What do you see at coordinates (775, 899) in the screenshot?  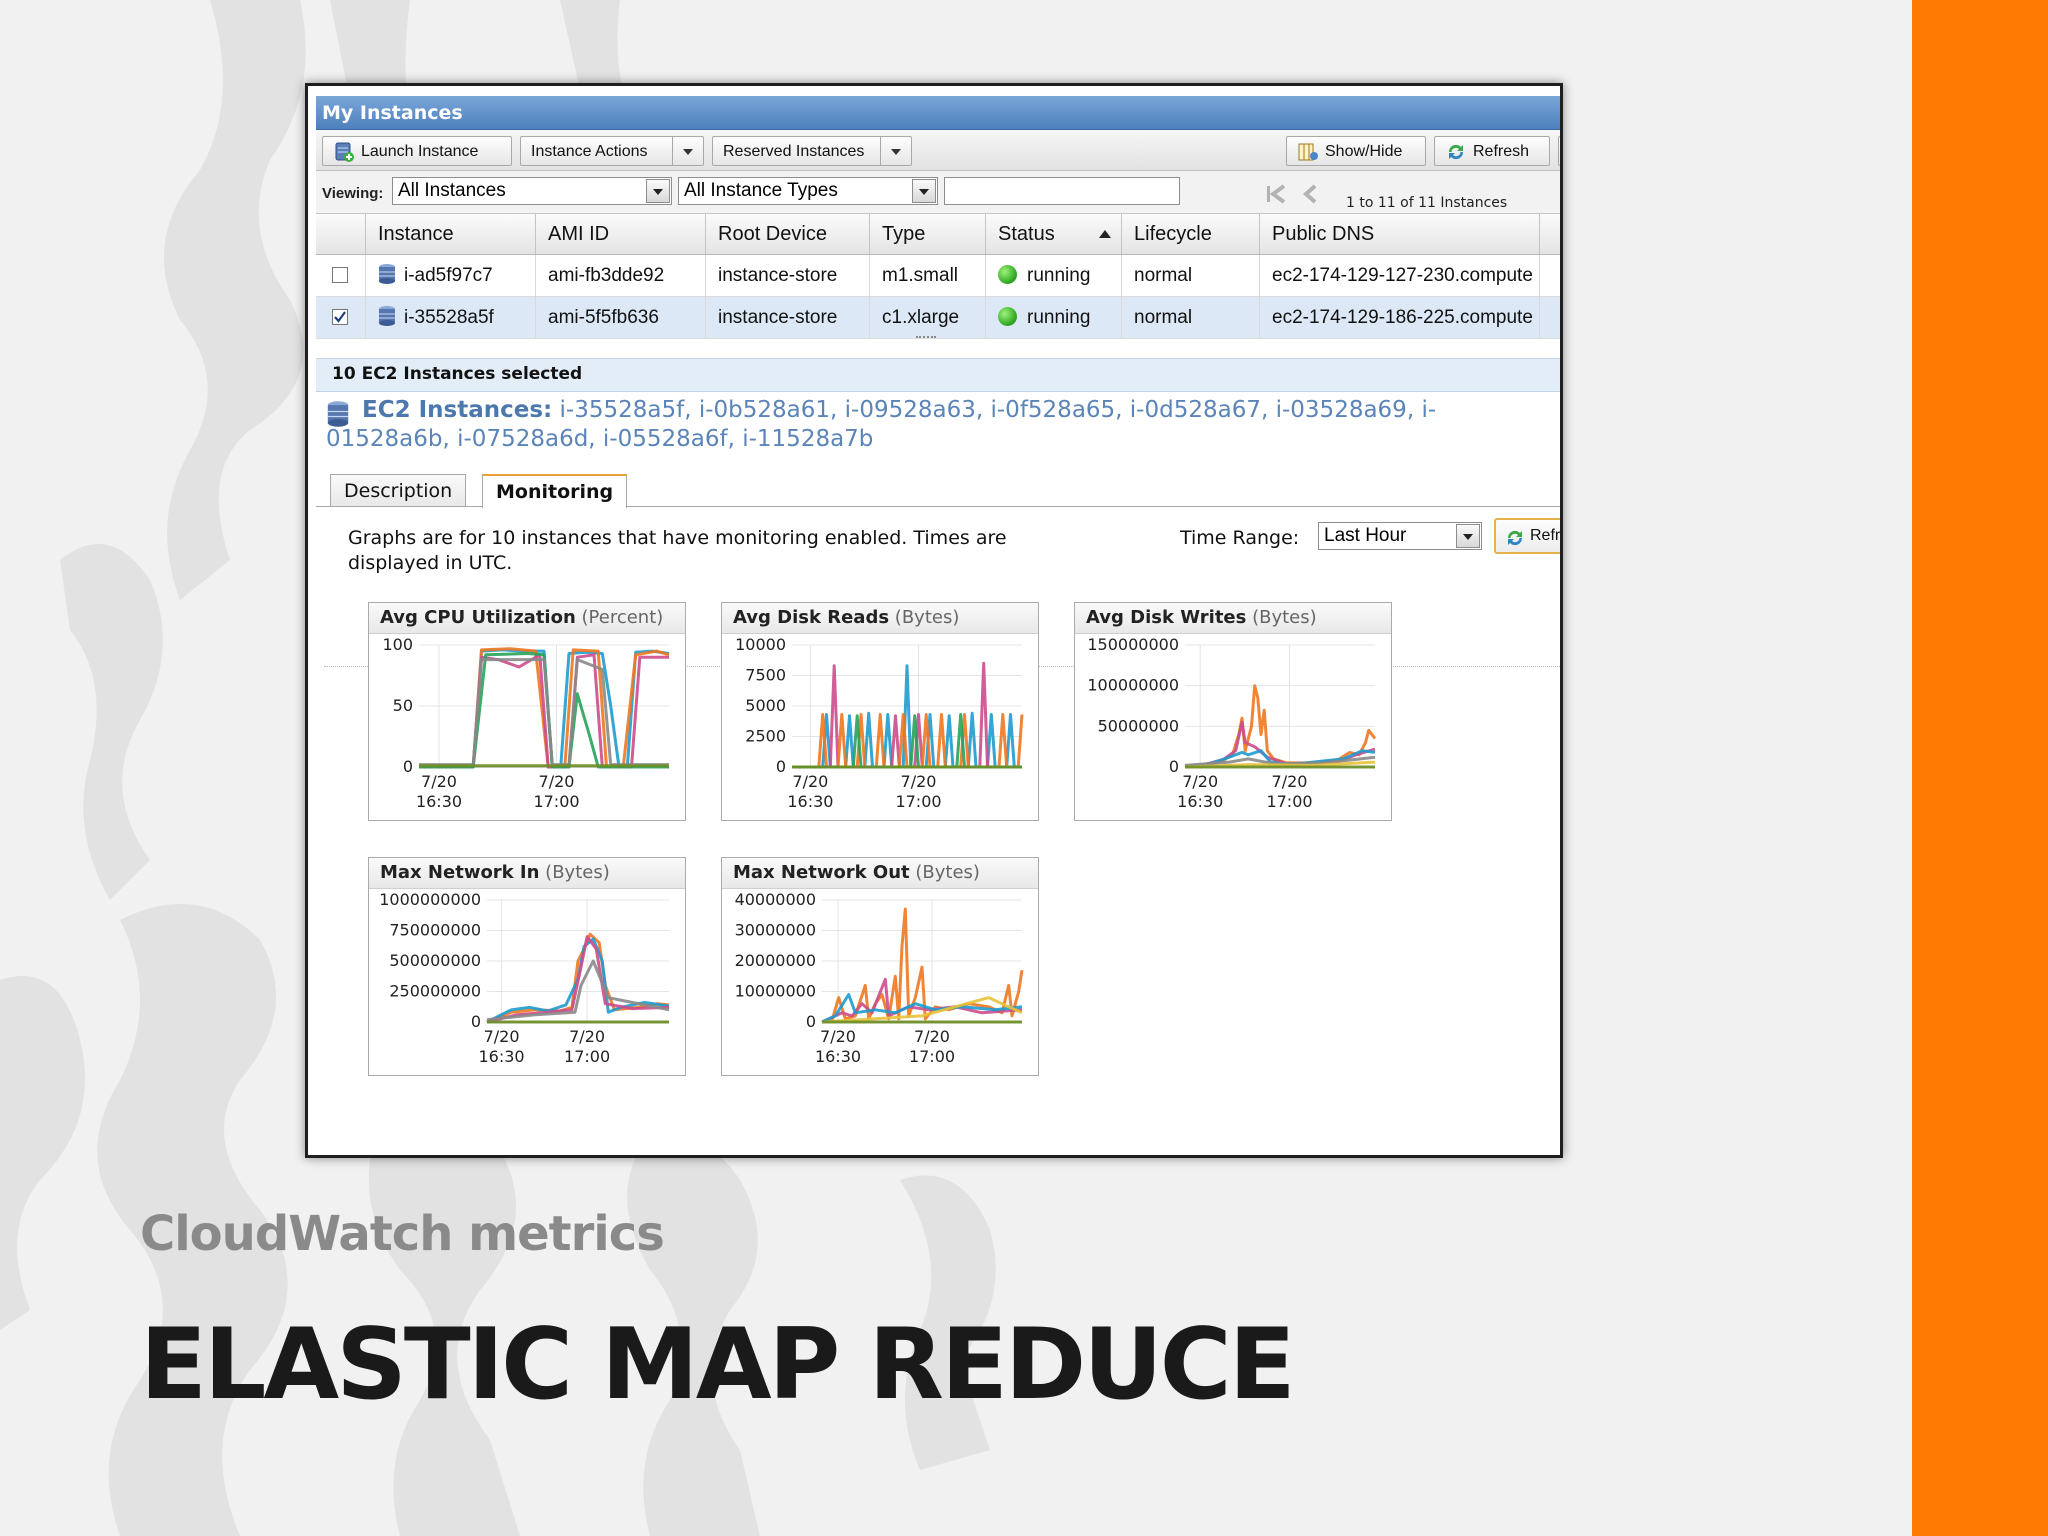 I see `y-tick-label: 40000000` at bounding box center [775, 899].